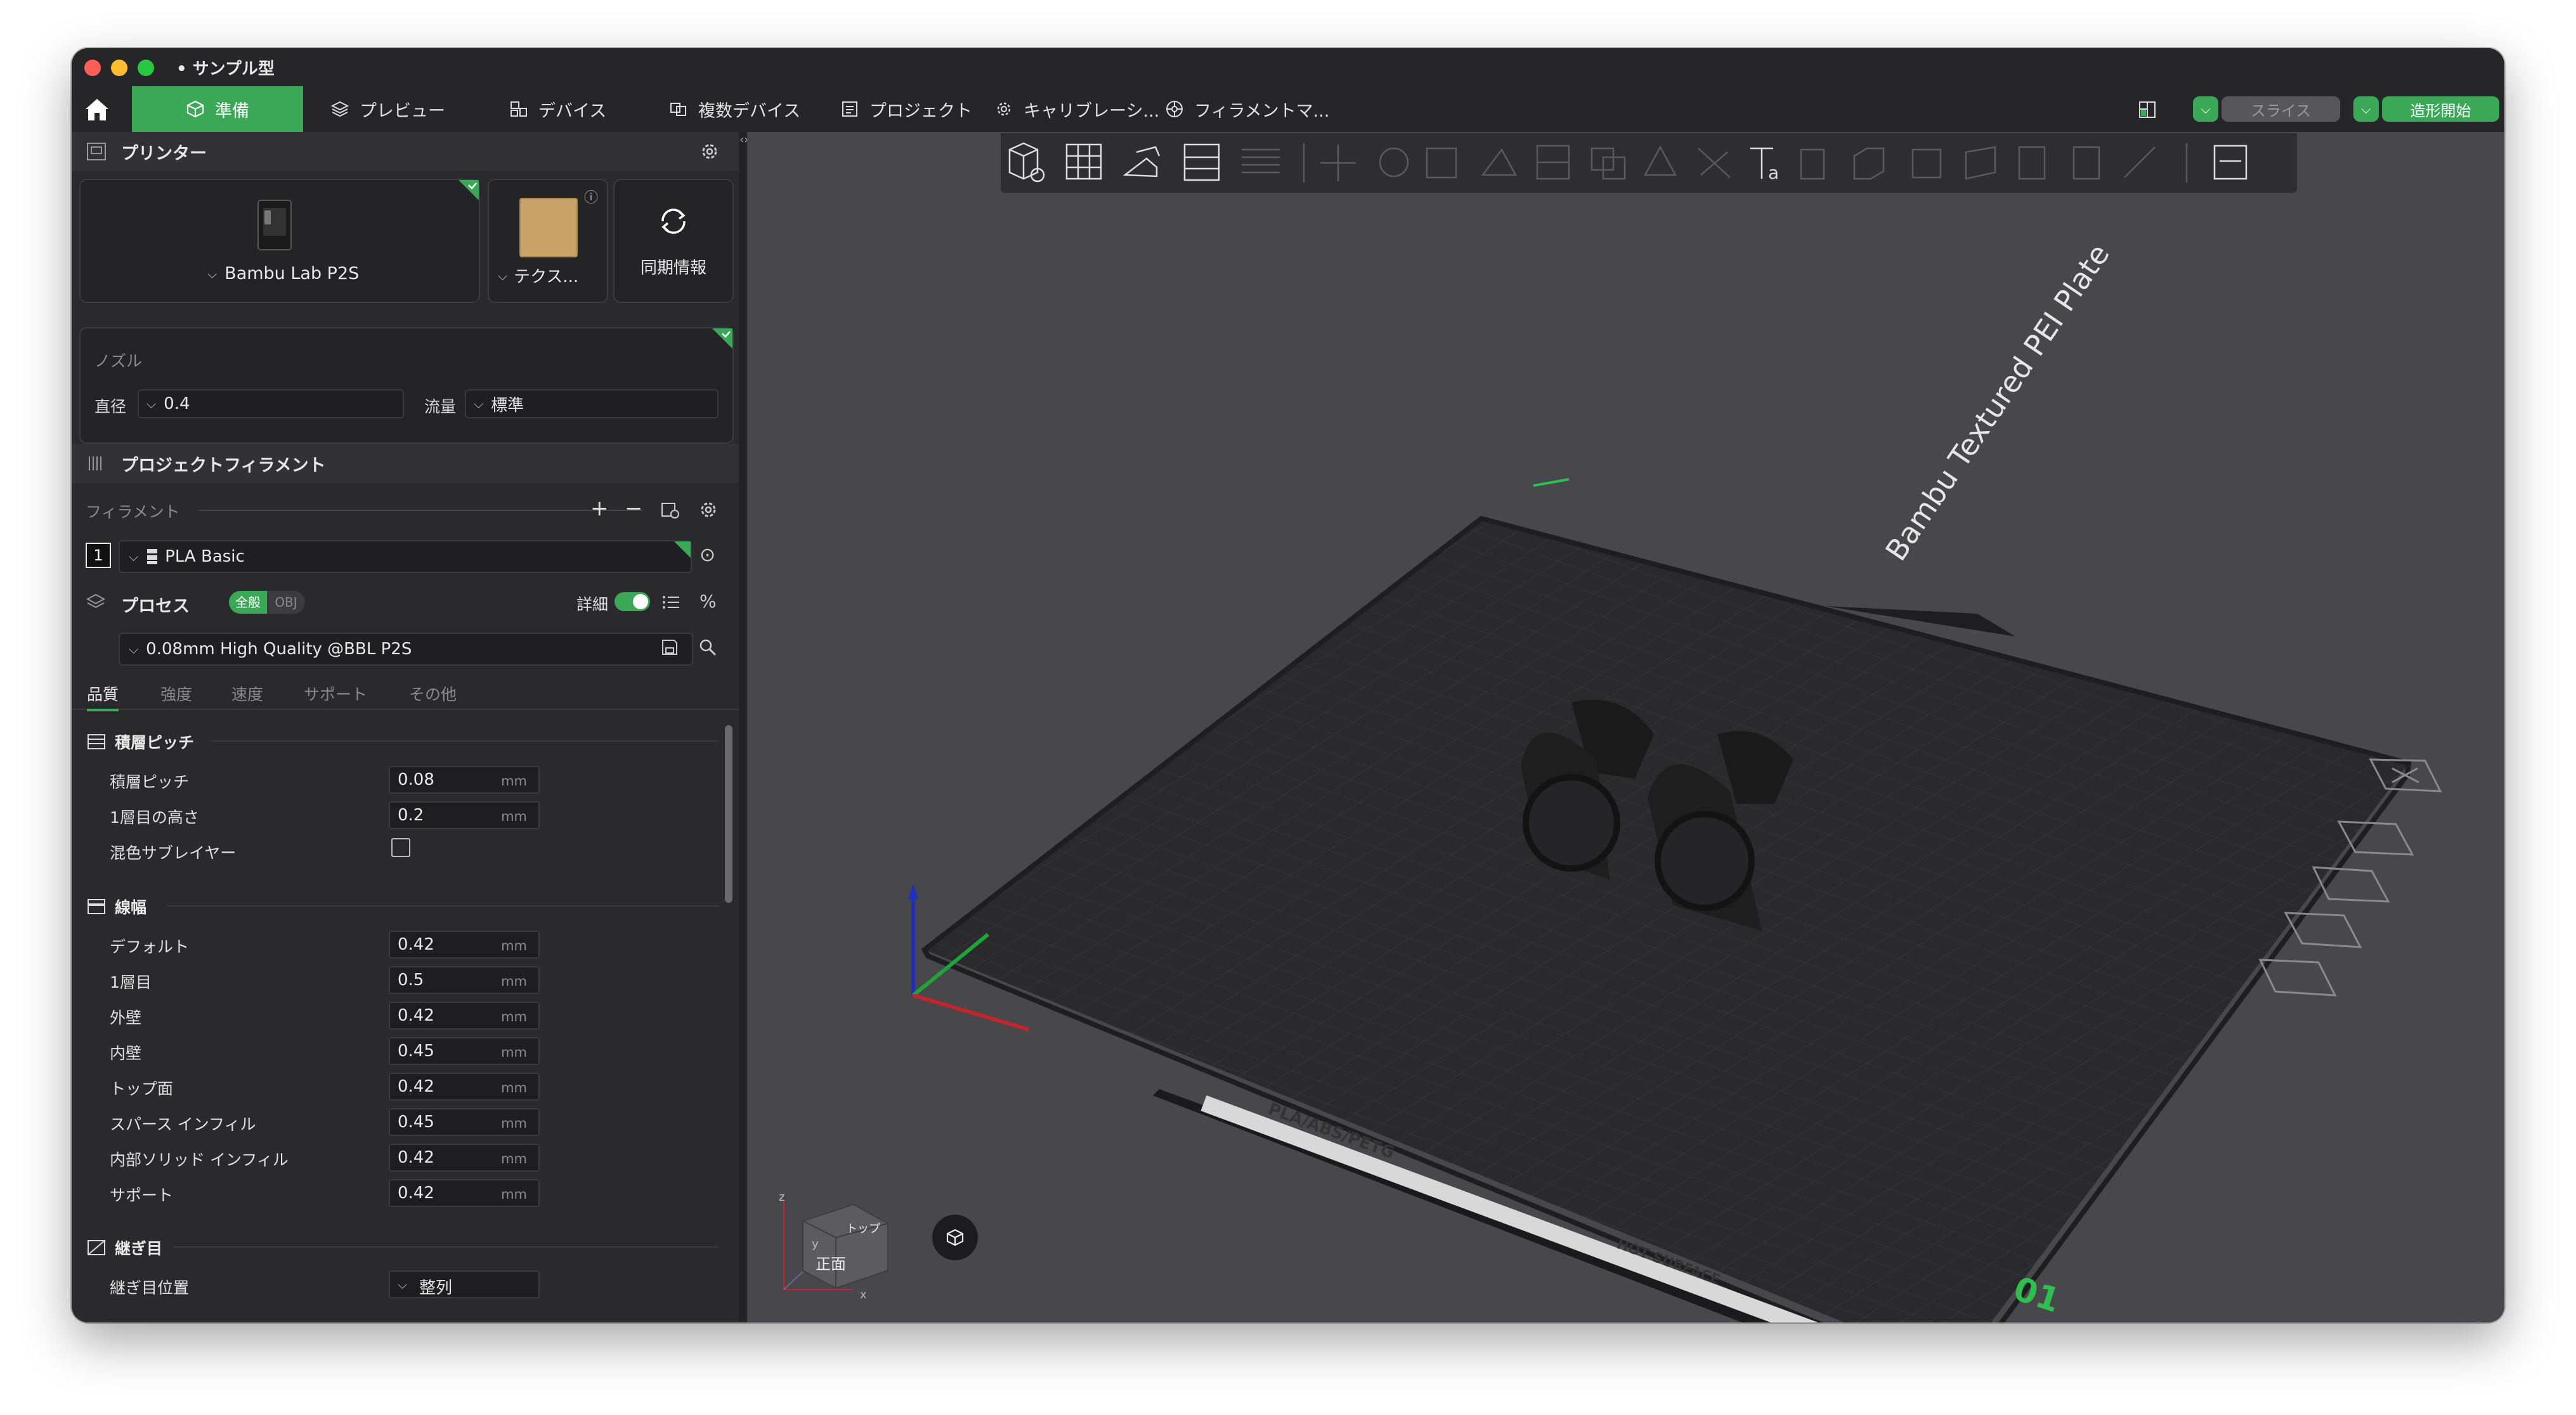 This screenshot has width=2576, height=1415. Describe the element at coordinates (2148, 109) in the screenshot. I see `layout-icon` at that location.